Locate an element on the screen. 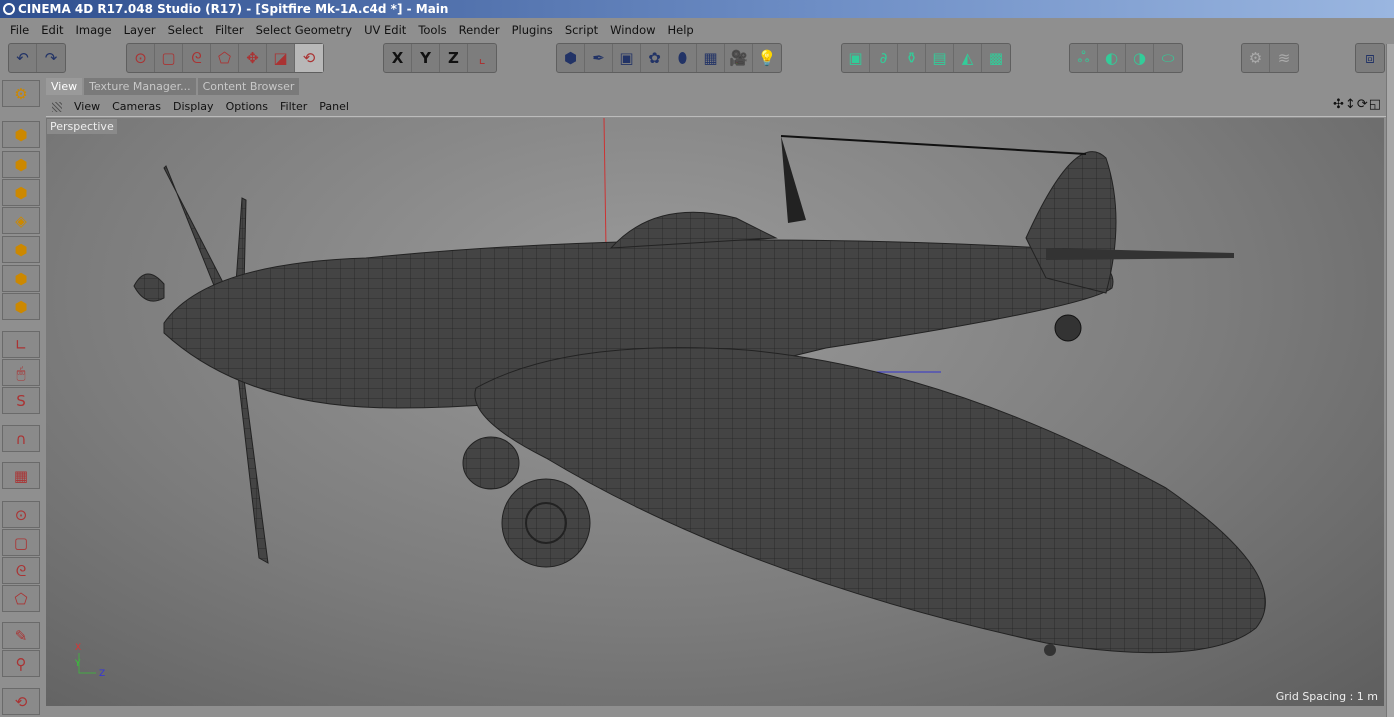 This screenshot has width=1394, height=717. camera-icon: 🎥 is located at coordinates (739, 58).